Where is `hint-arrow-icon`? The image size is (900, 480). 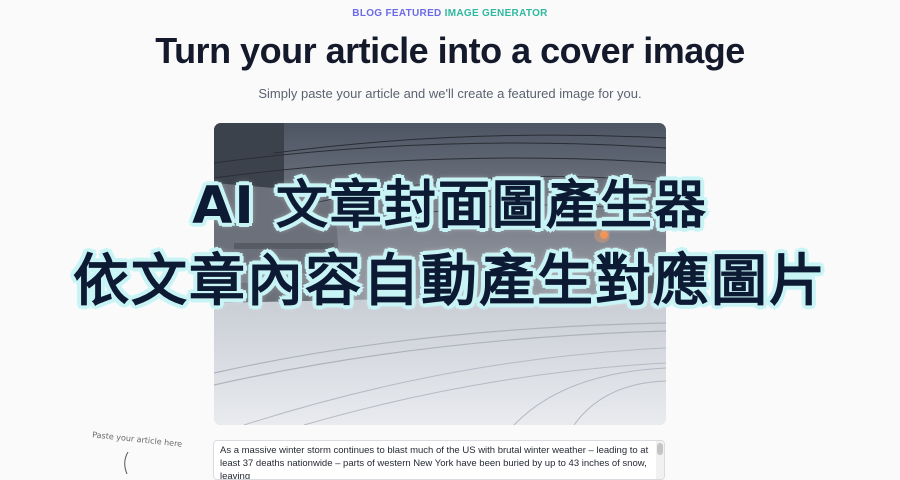 hint-arrow-icon is located at coordinates (126, 463).